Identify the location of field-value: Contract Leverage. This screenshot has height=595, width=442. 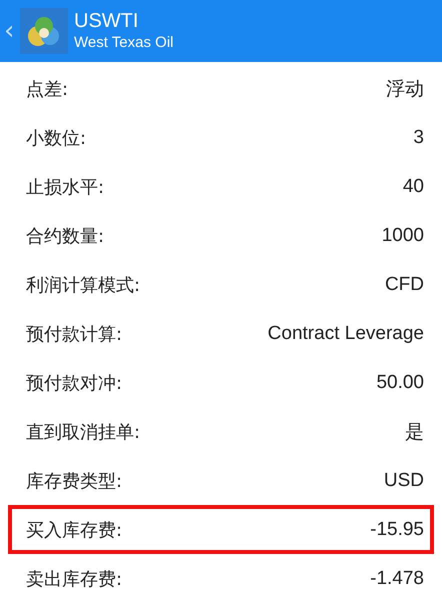
(346, 333).